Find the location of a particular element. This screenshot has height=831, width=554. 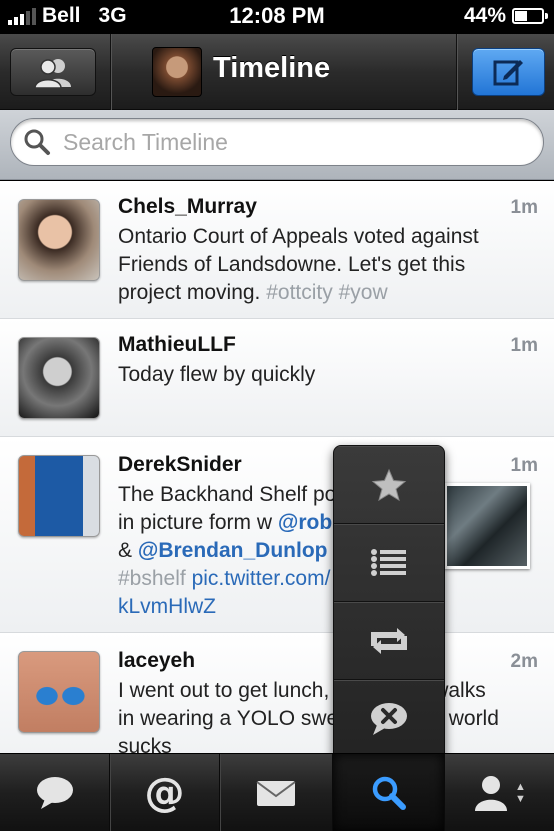

favorites-menu-item is located at coordinates (389, 485).